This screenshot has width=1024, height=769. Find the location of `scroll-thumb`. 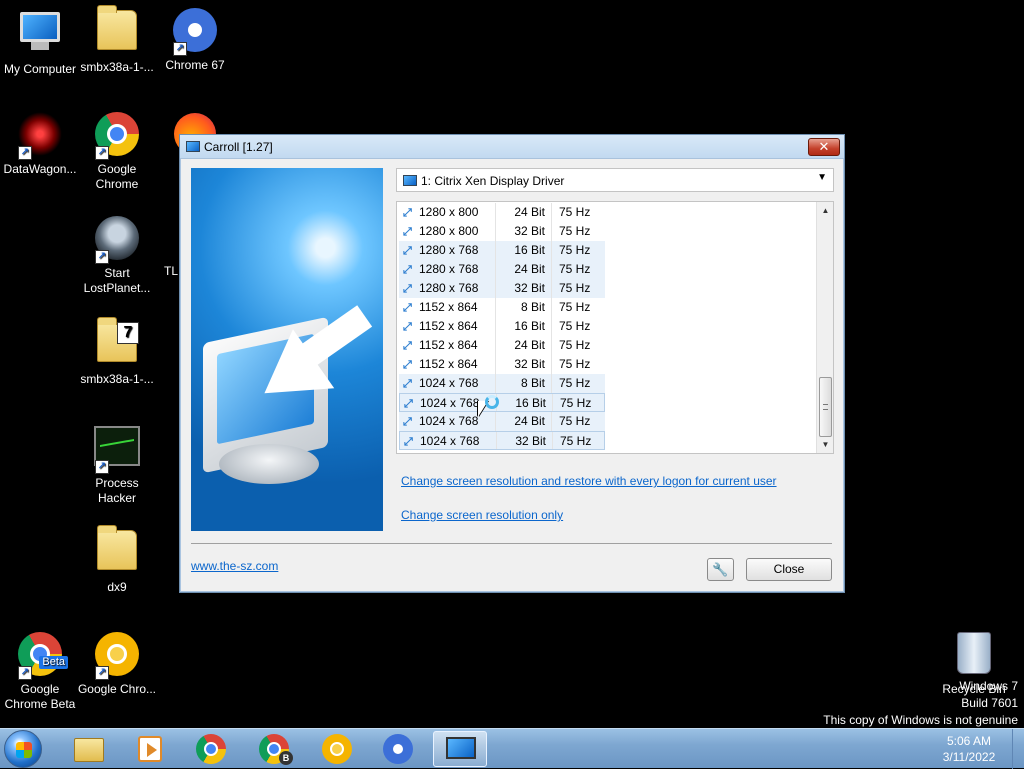

scroll-thumb is located at coordinates (825, 407).